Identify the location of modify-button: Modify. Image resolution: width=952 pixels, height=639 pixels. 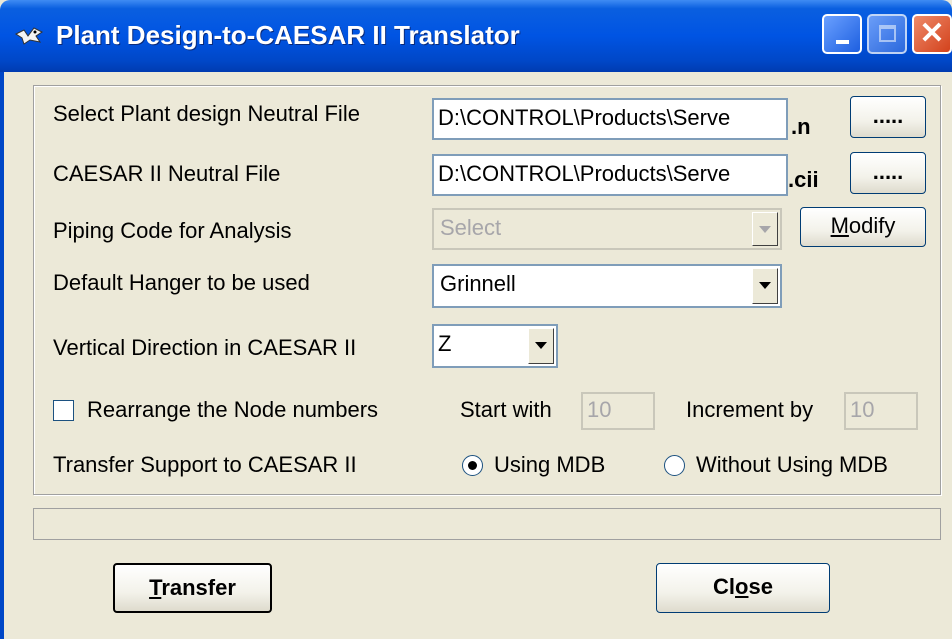
(863, 227).